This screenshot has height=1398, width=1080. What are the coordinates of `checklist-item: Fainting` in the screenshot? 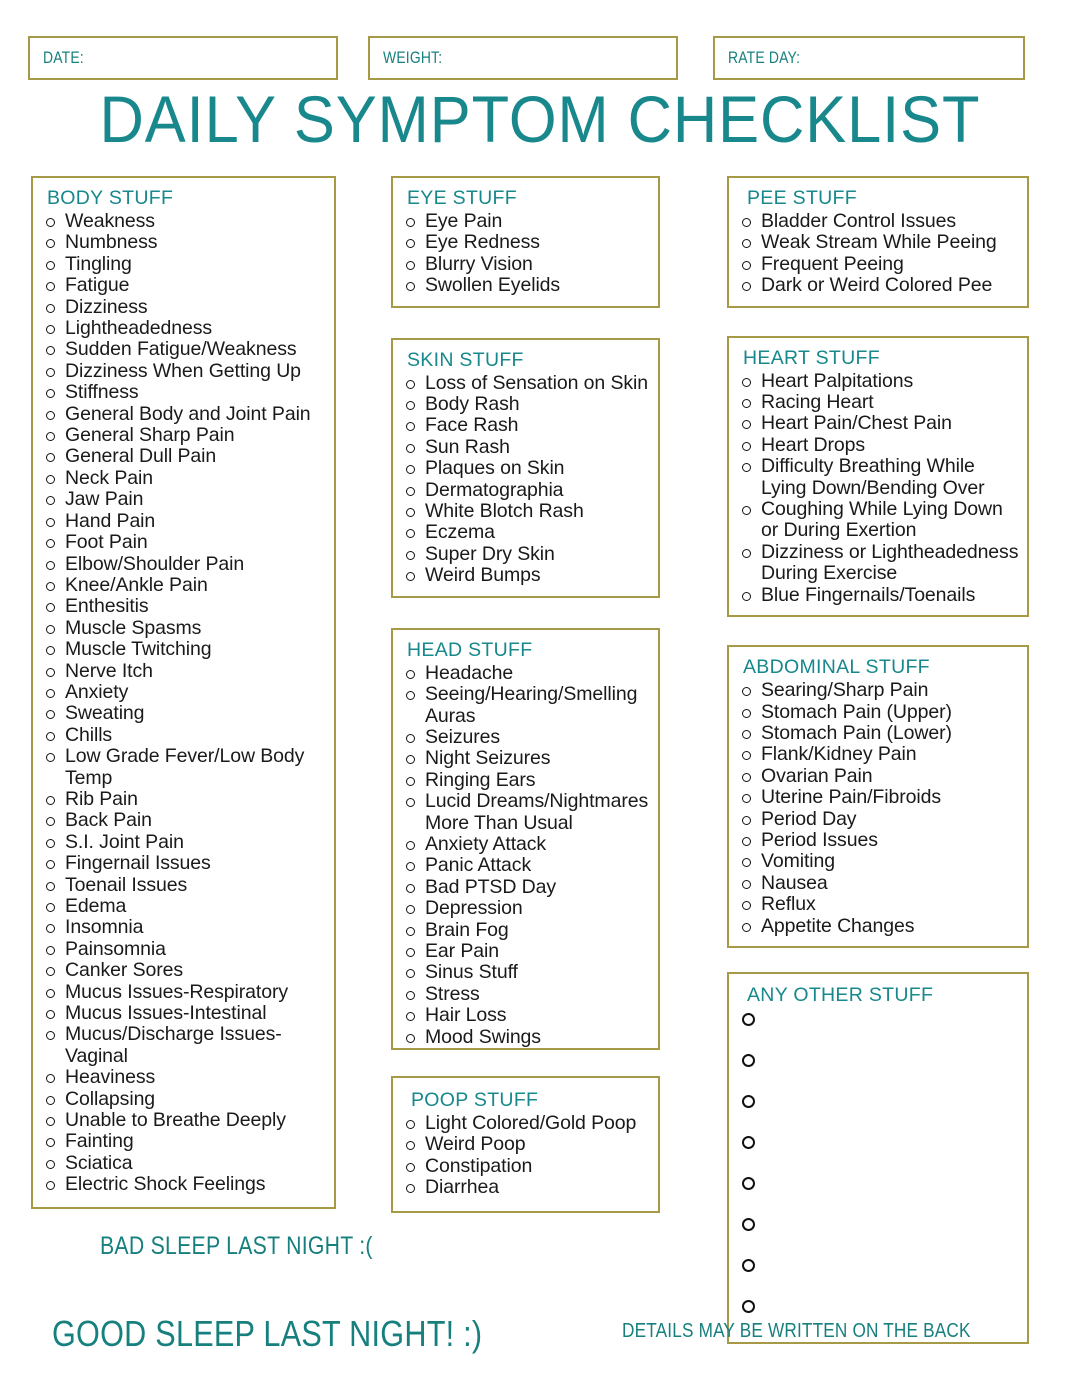 It's located at (184, 1141).